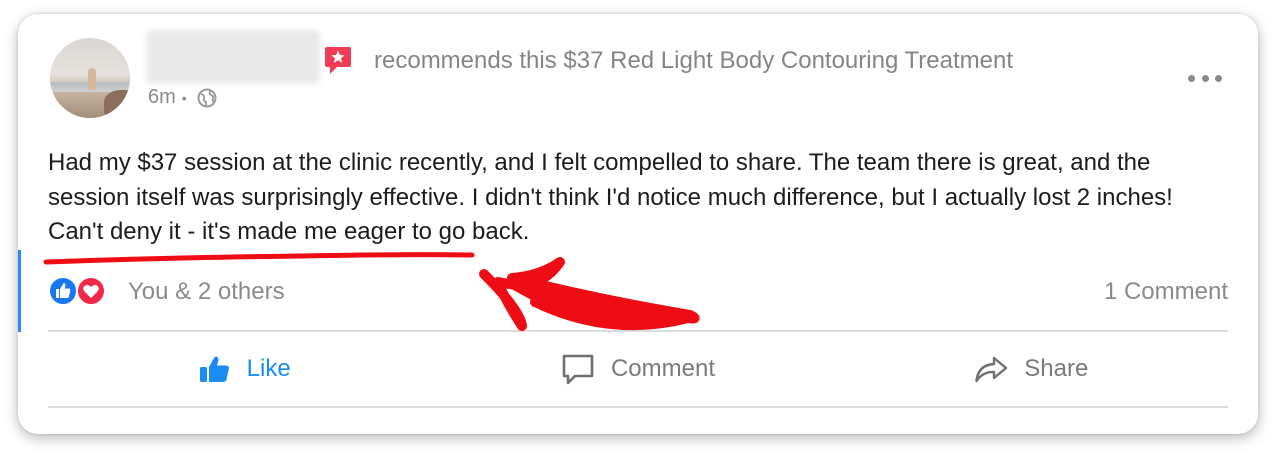  Describe the element at coordinates (244, 369) in the screenshot. I see `like-button: Like` at that location.